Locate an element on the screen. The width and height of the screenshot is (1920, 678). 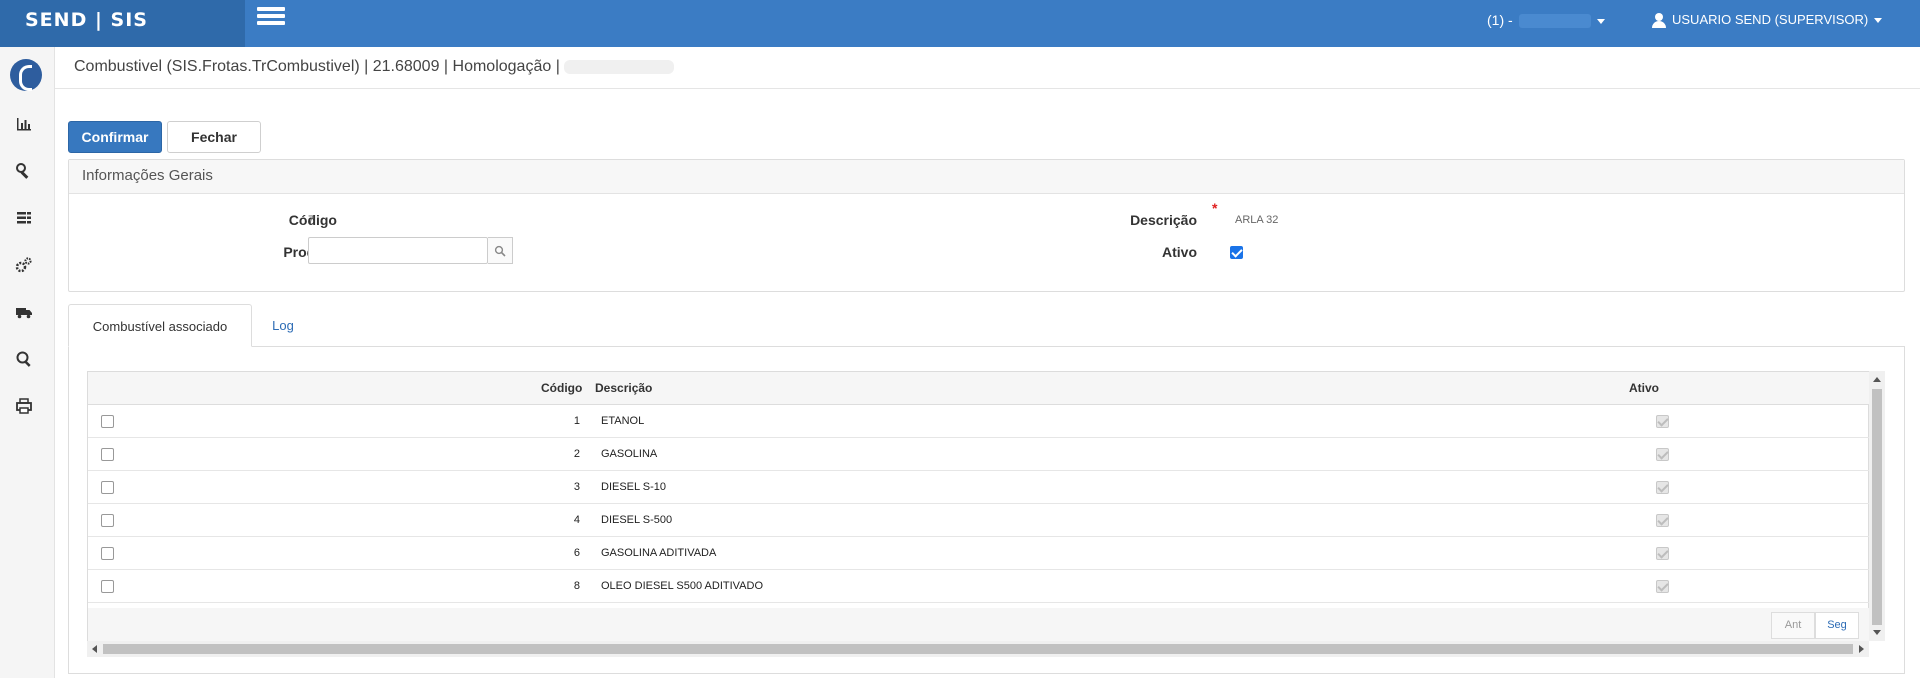
row-descricao: ETANOL is located at coordinates (623, 421).